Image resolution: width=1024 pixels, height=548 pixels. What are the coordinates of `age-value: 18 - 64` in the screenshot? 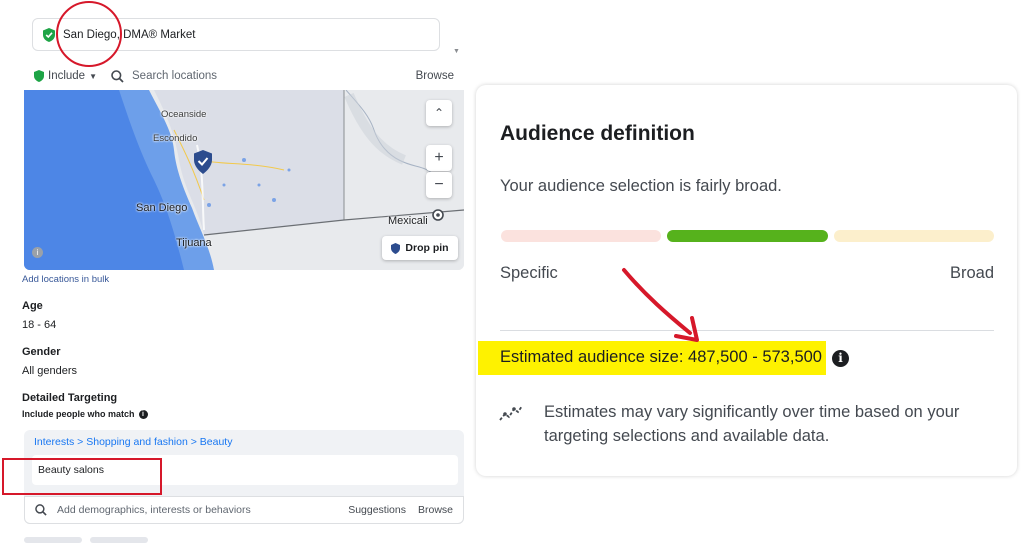 It's located at (39, 325).